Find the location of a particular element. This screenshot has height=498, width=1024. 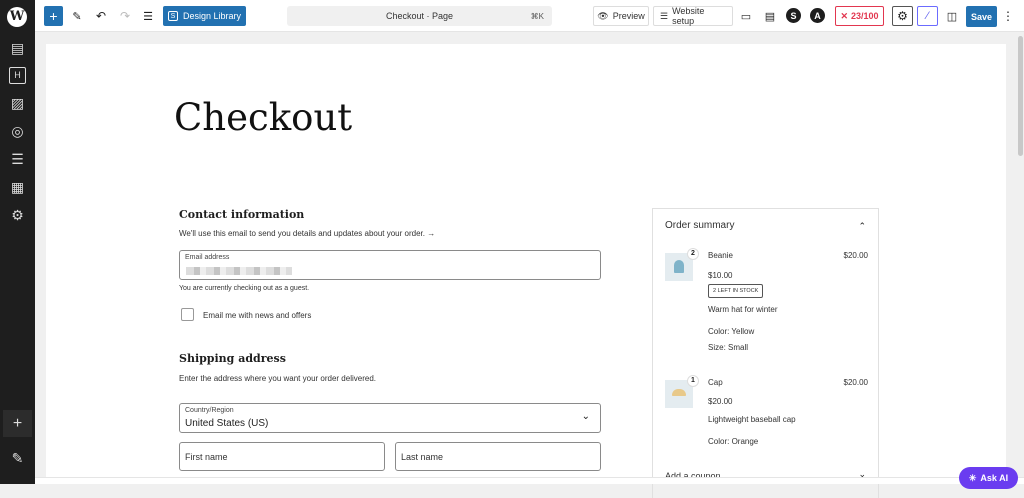

heading-icon: H is located at coordinates (17, 75).